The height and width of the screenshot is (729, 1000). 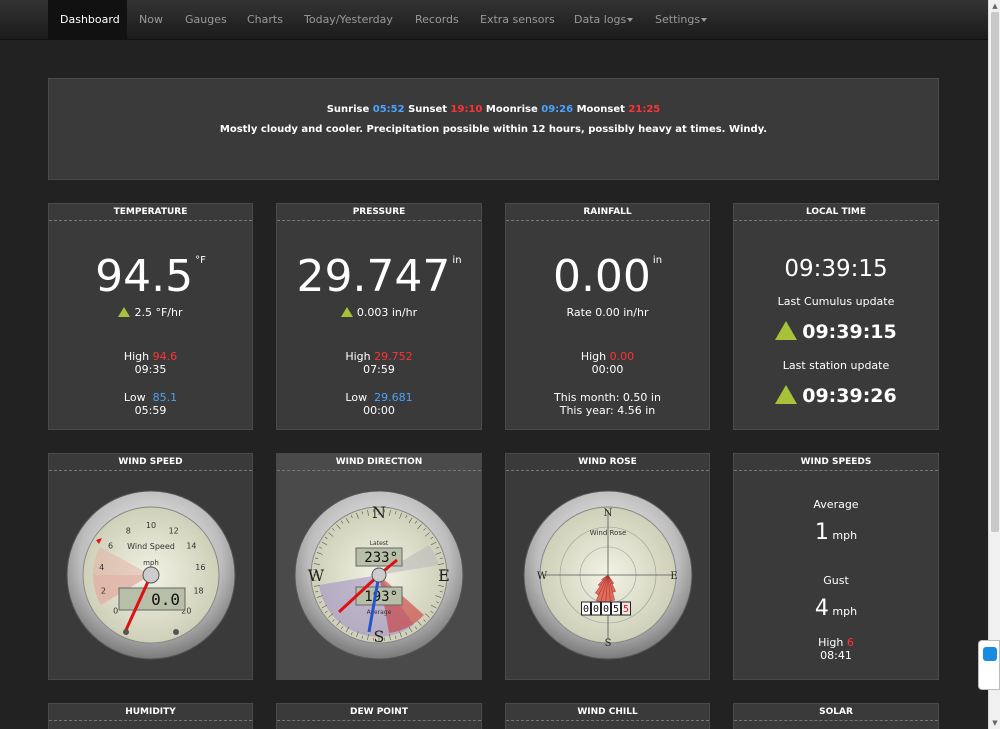 What do you see at coordinates (165, 356) in the screenshot?
I see `high-value: 94.6` at bounding box center [165, 356].